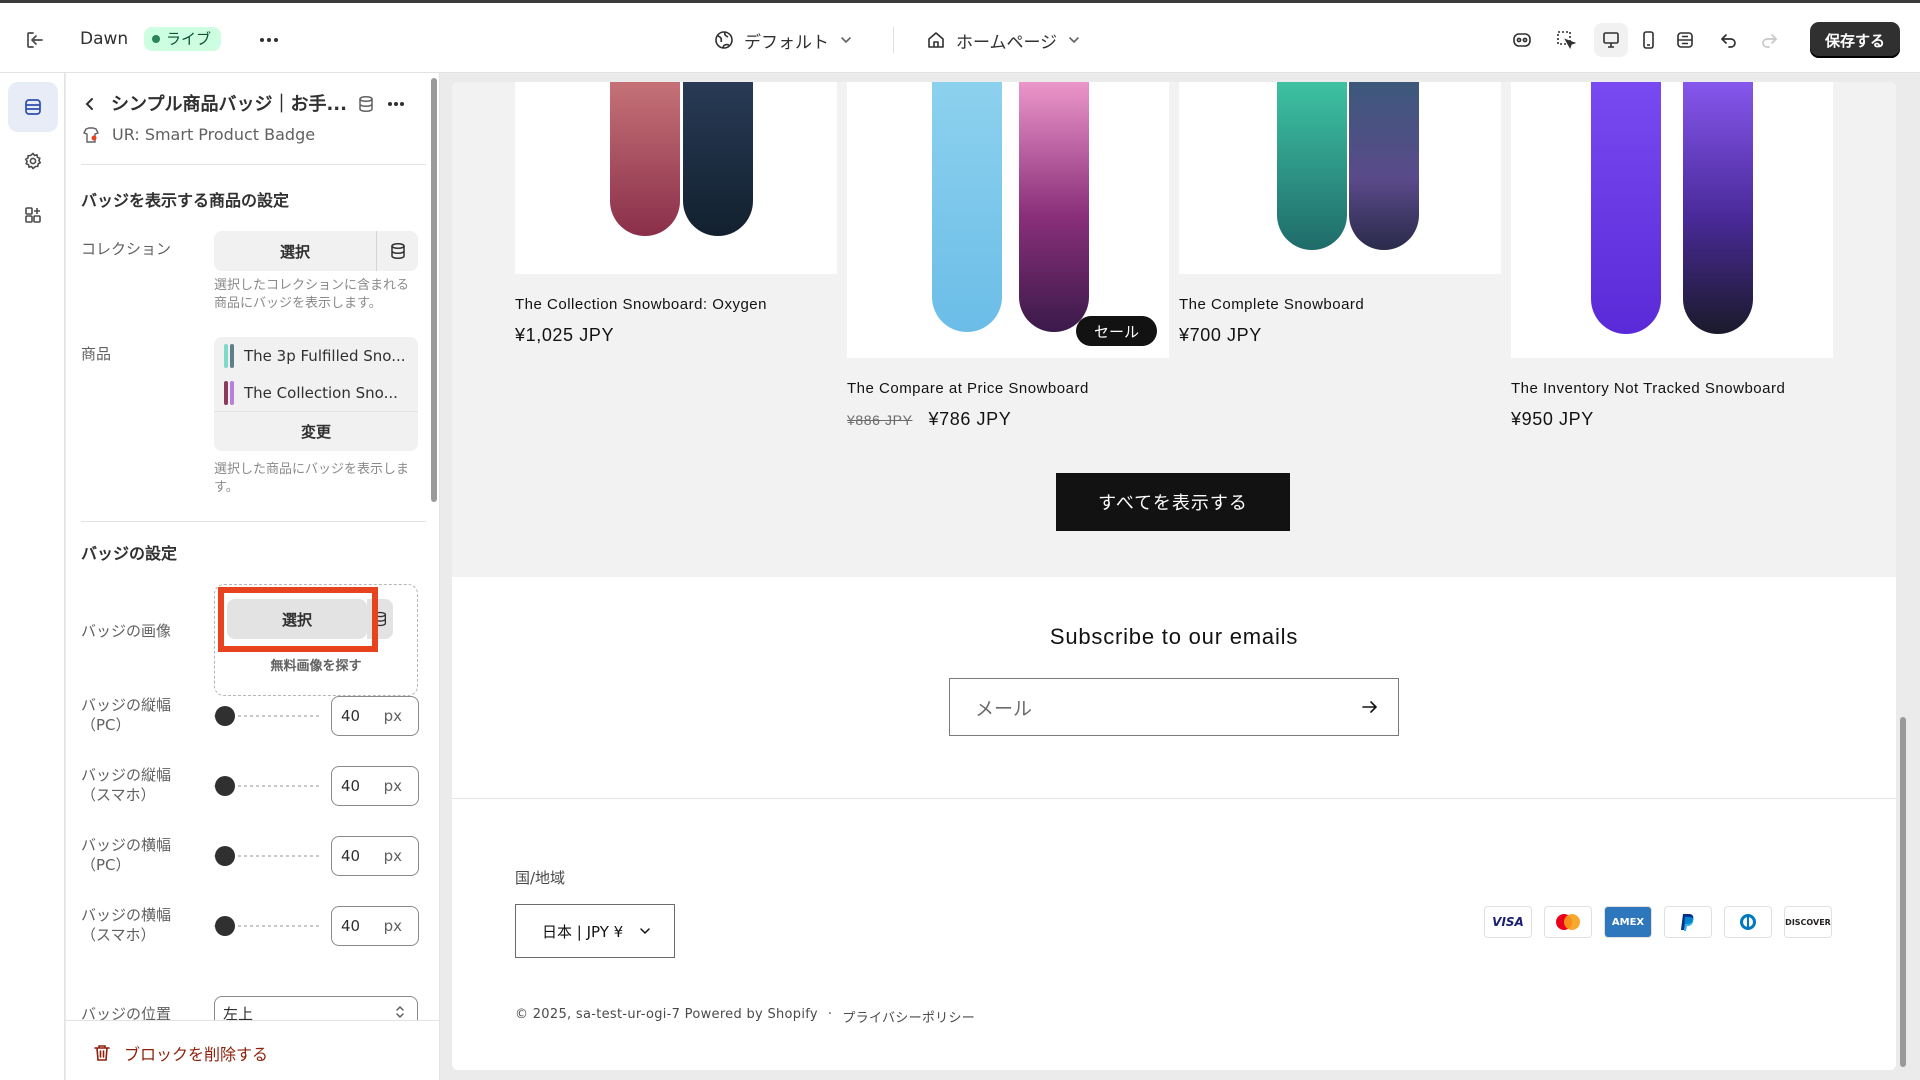 Image resolution: width=1920 pixels, height=1080 pixels. What do you see at coordinates (33, 107) in the screenshot?
I see `sections-icon` at bounding box center [33, 107].